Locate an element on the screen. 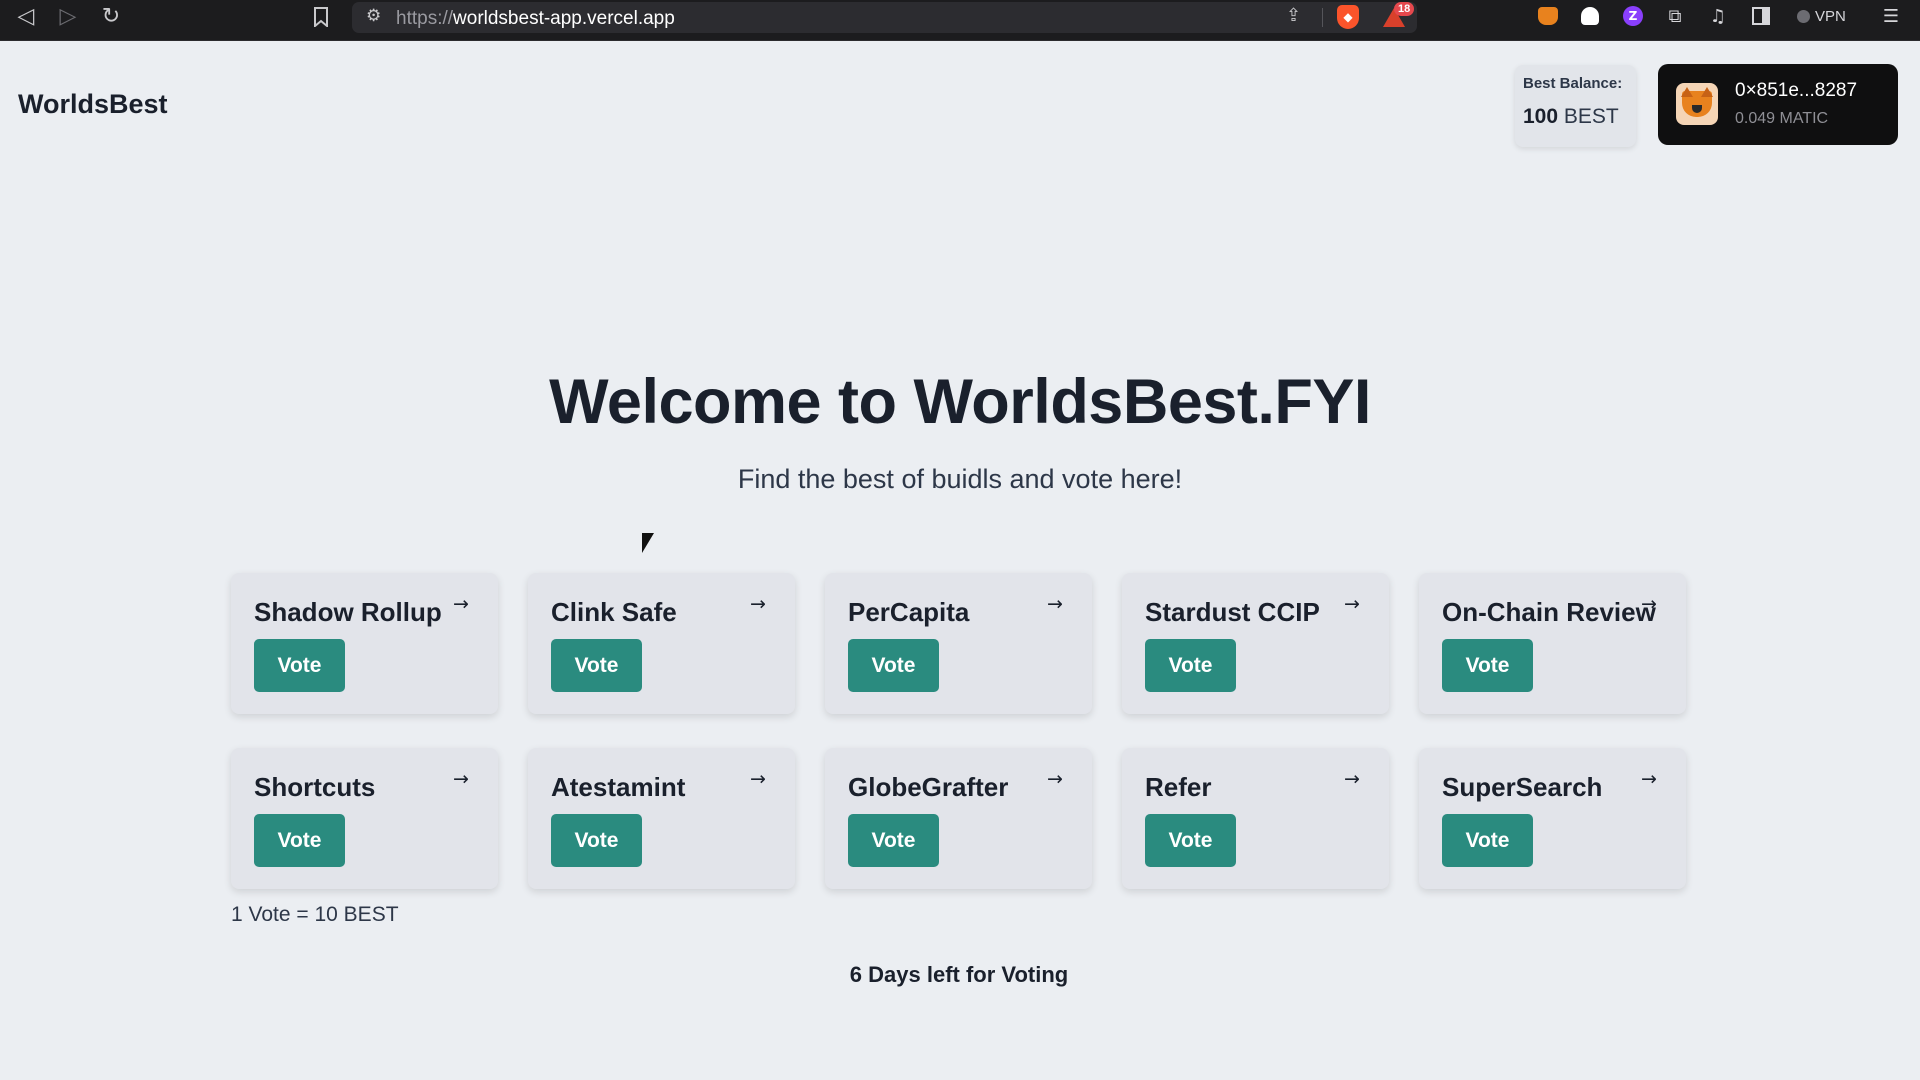 Image resolution: width=1920 pixels, height=1080 pixels. brand-logo-text: WorldsBest is located at coordinates (93, 104).